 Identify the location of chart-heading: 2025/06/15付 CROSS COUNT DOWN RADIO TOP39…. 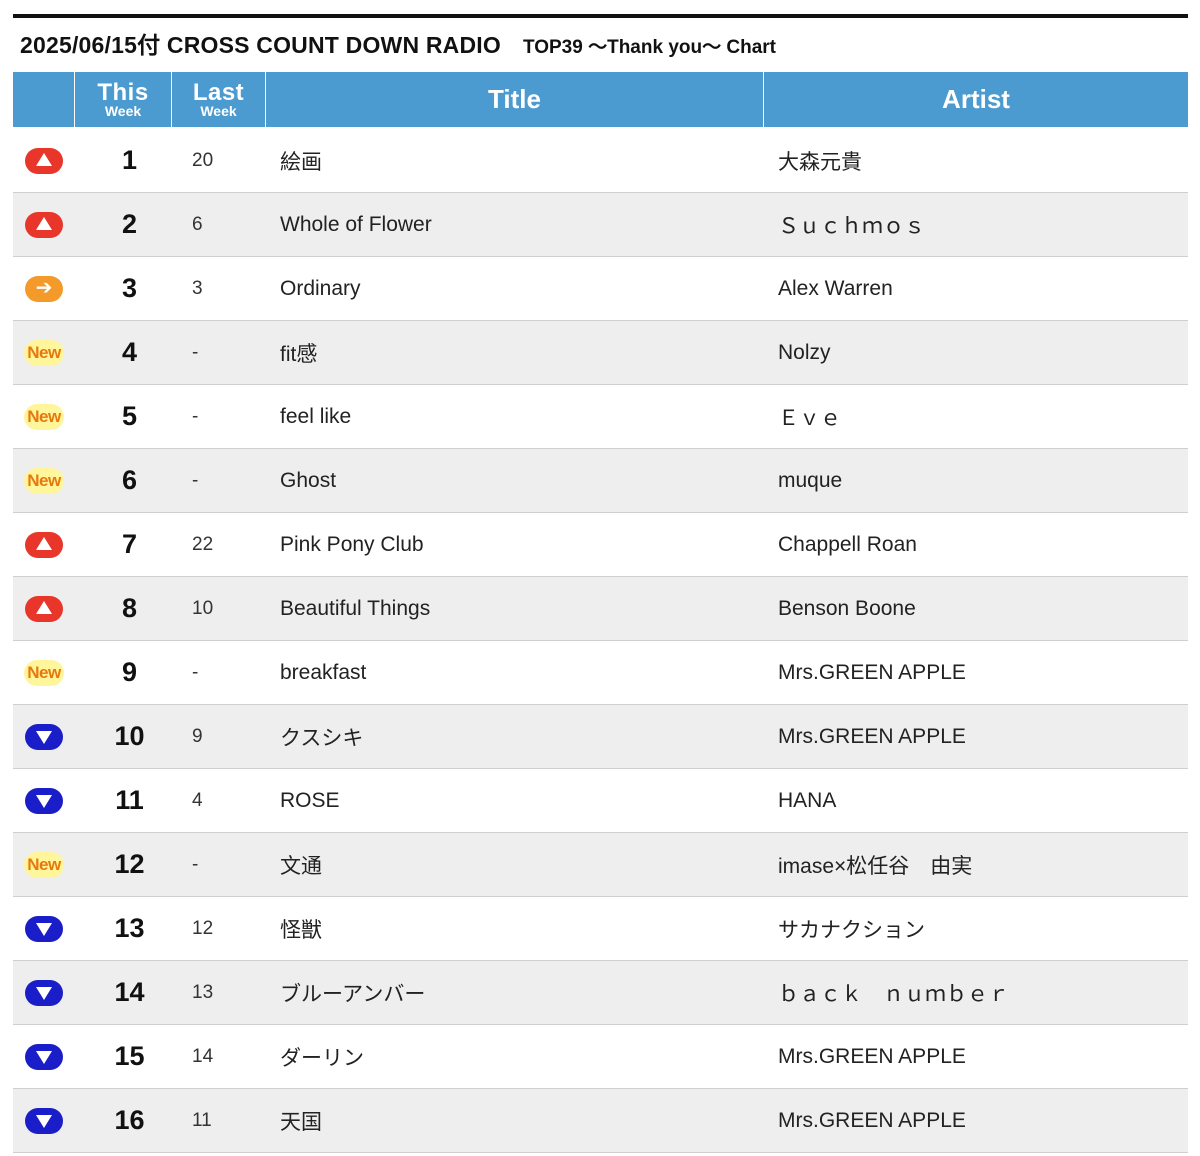
(398, 44).